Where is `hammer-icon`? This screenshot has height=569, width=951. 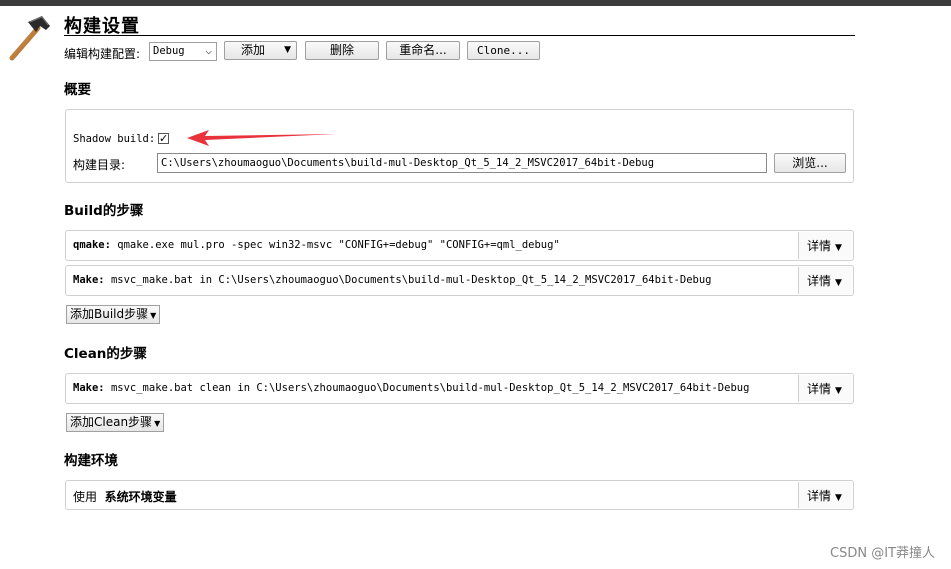 hammer-icon is located at coordinates (29, 38).